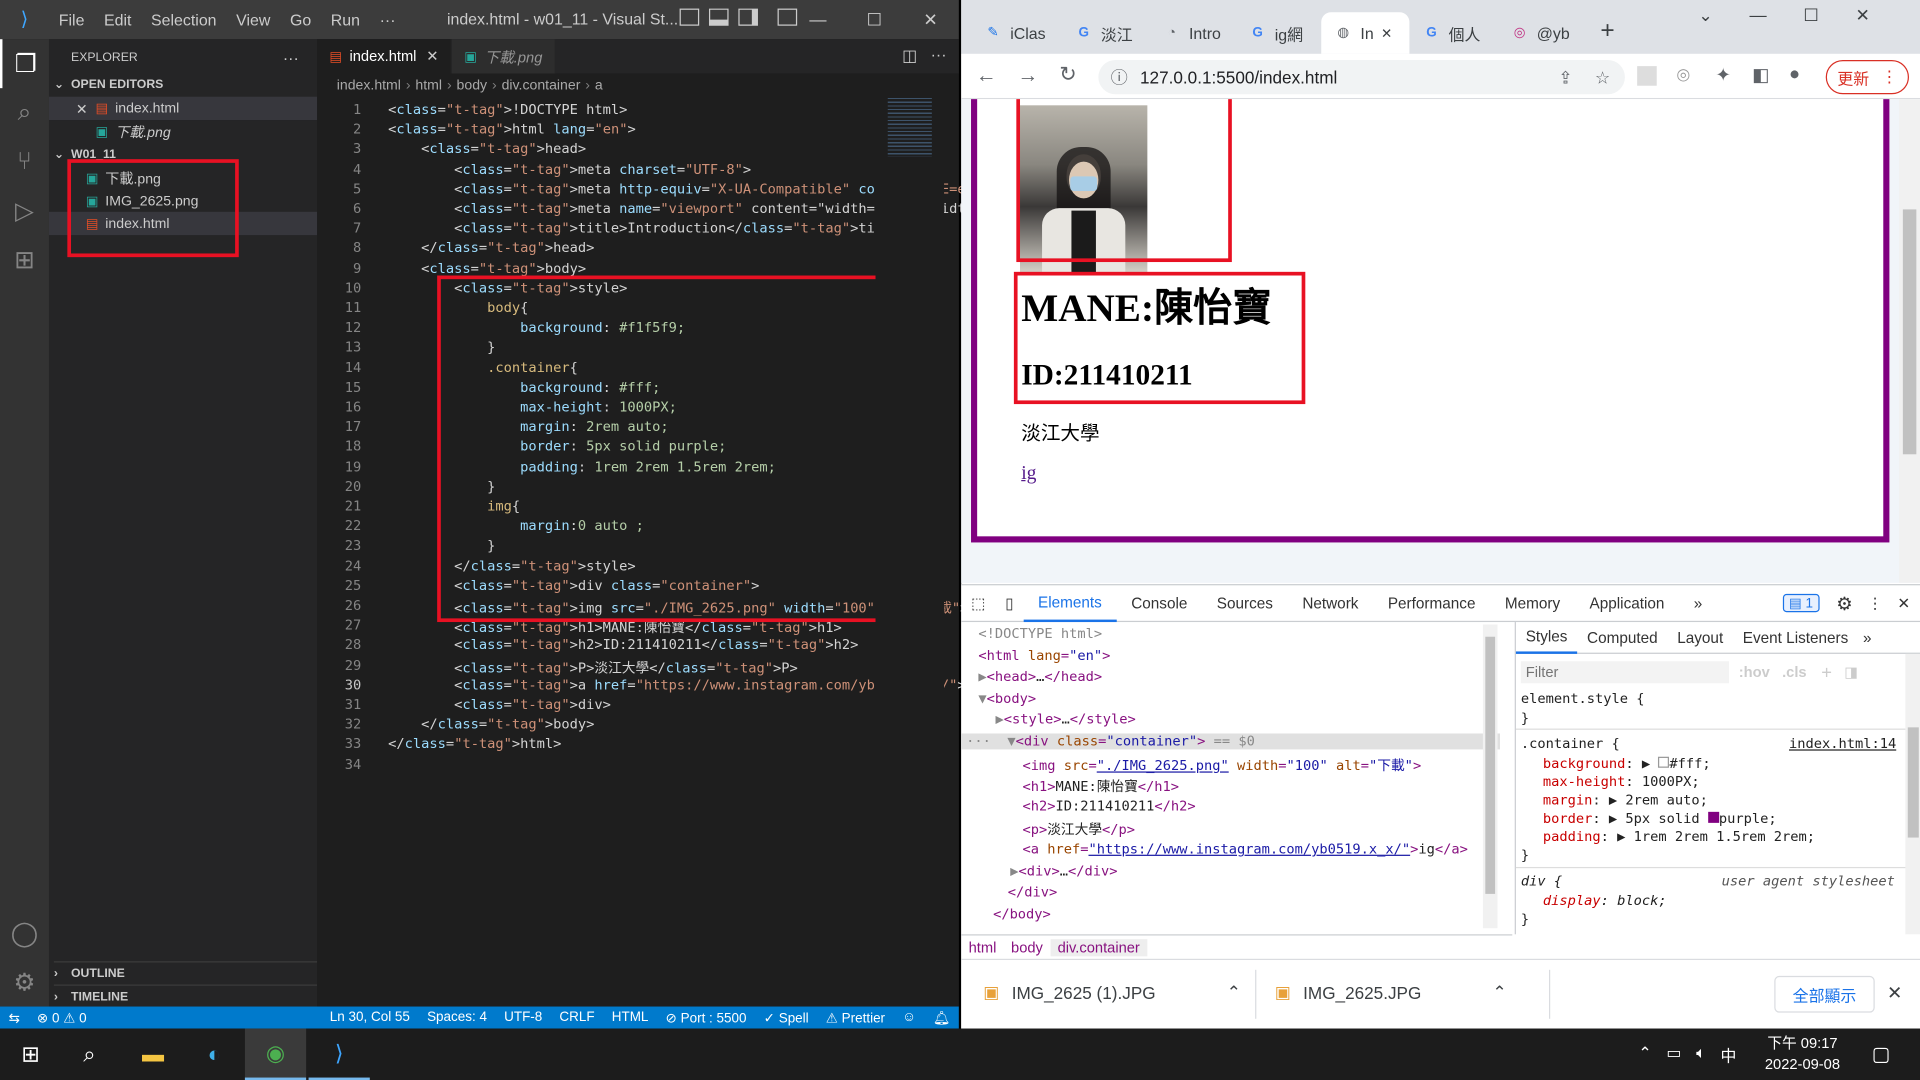  What do you see at coordinates (1028, 474) in the screenshot?
I see `instagram-link: ig` at bounding box center [1028, 474].